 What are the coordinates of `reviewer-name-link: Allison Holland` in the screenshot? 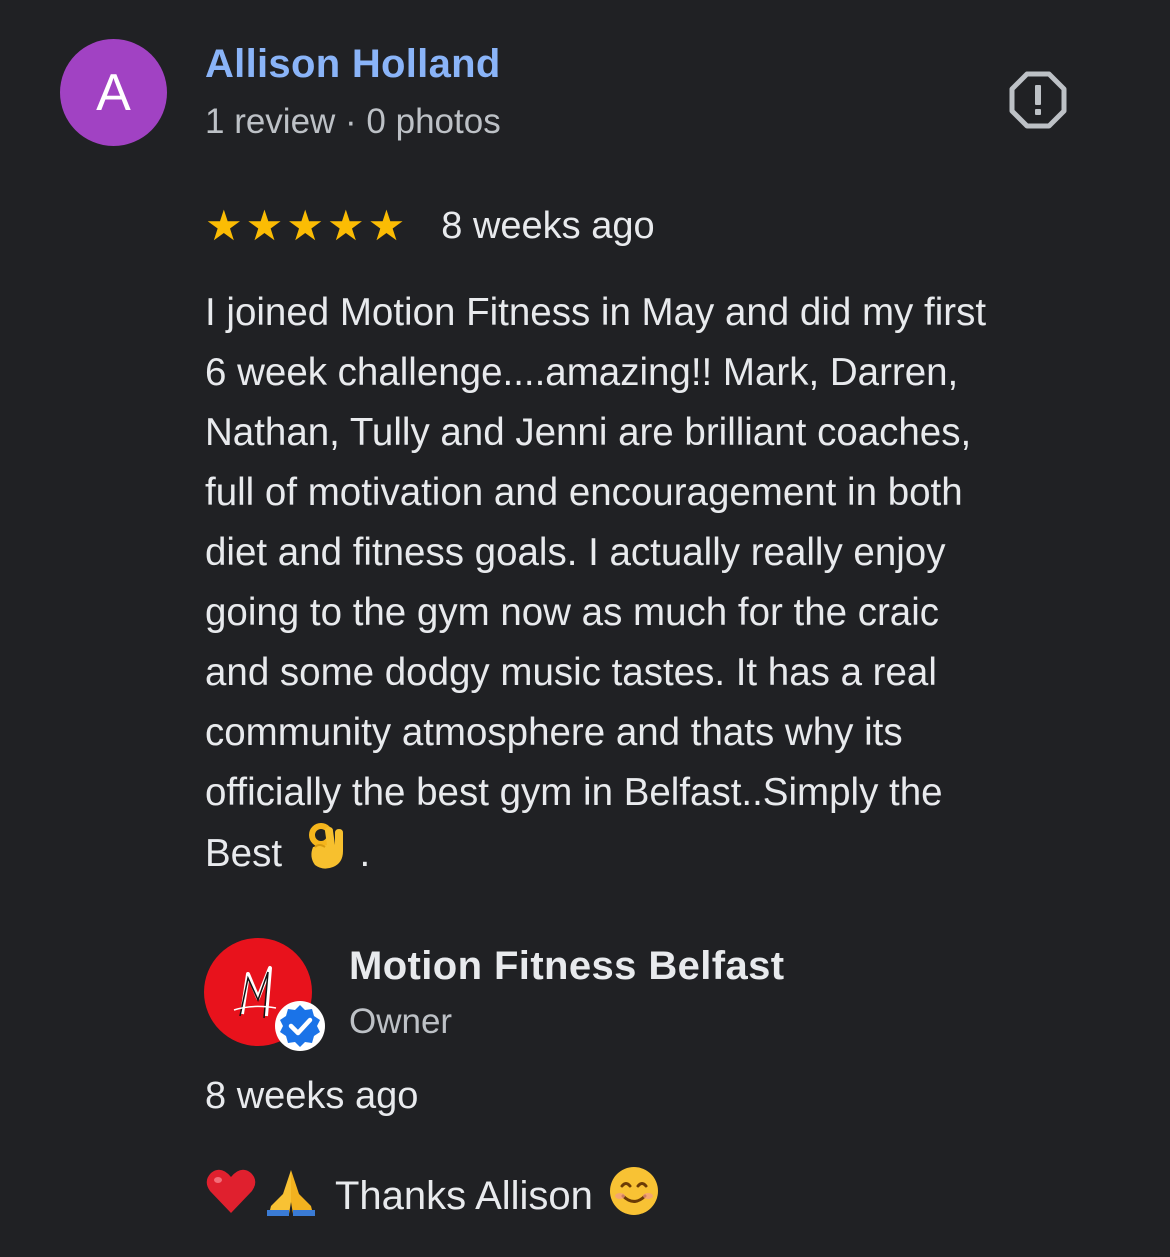 It's located at (353, 64).